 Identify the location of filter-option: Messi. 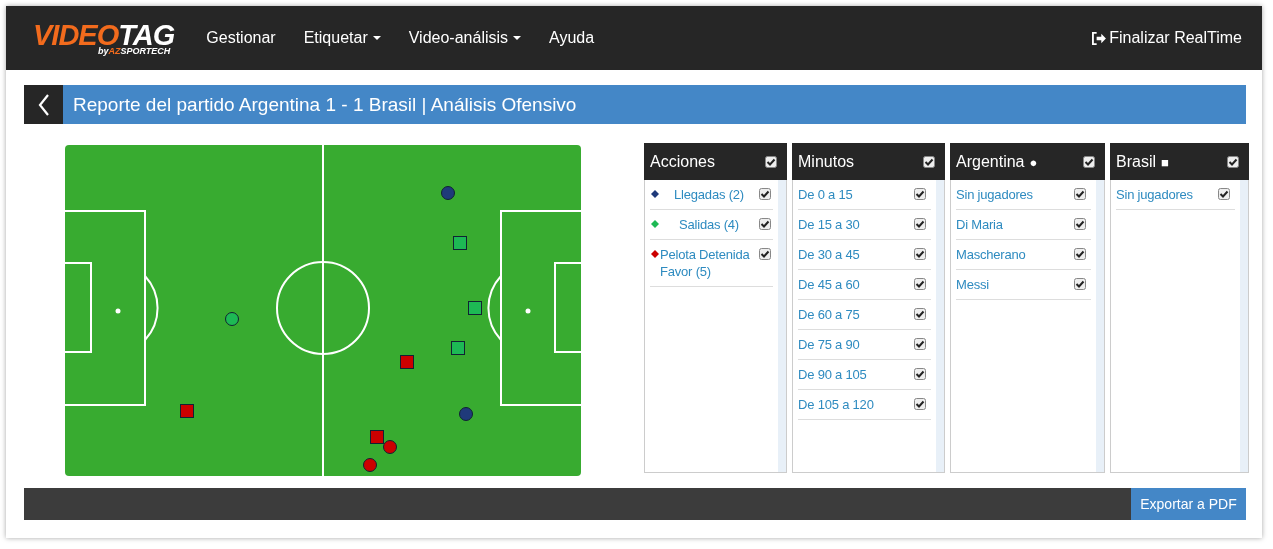
(1014, 284).